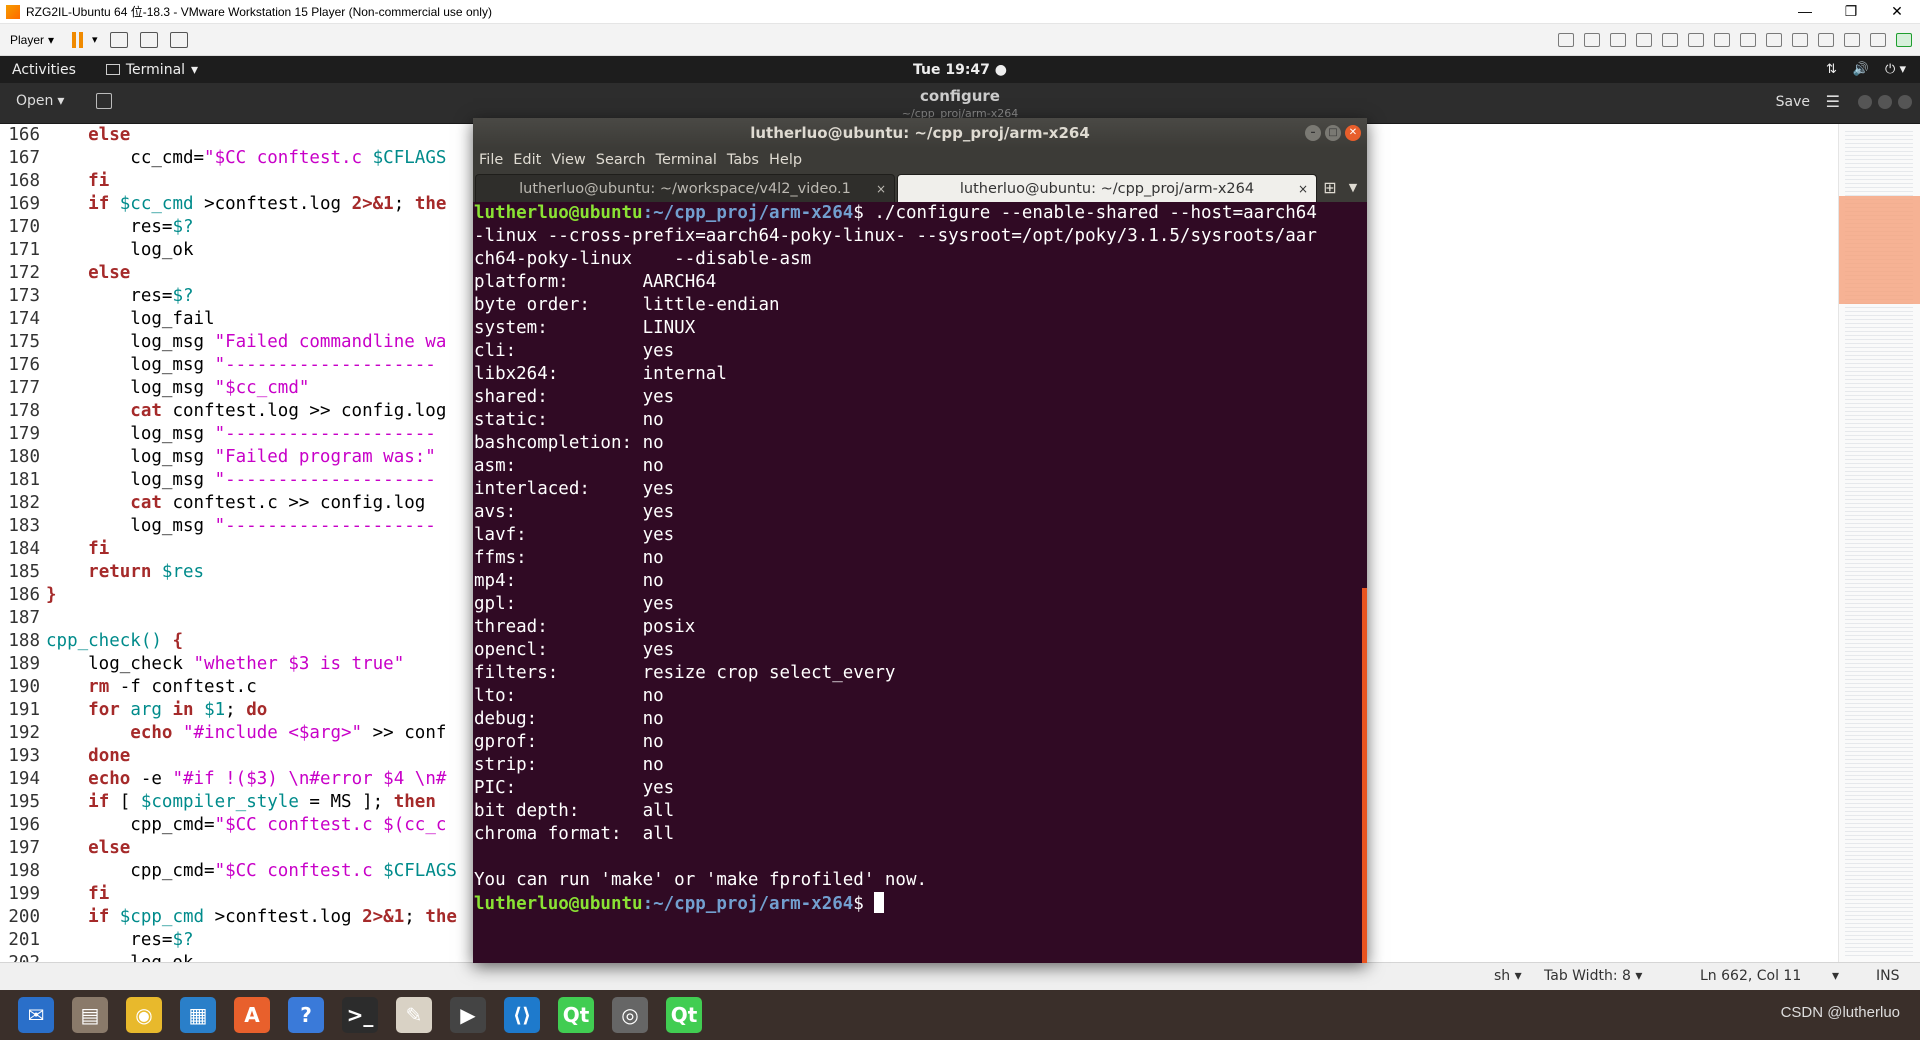  What do you see at coordinates (240, 480) in the screenshot?
I see `code-line: 181 log_msg "--------------------` at bounding box center [240, 480].